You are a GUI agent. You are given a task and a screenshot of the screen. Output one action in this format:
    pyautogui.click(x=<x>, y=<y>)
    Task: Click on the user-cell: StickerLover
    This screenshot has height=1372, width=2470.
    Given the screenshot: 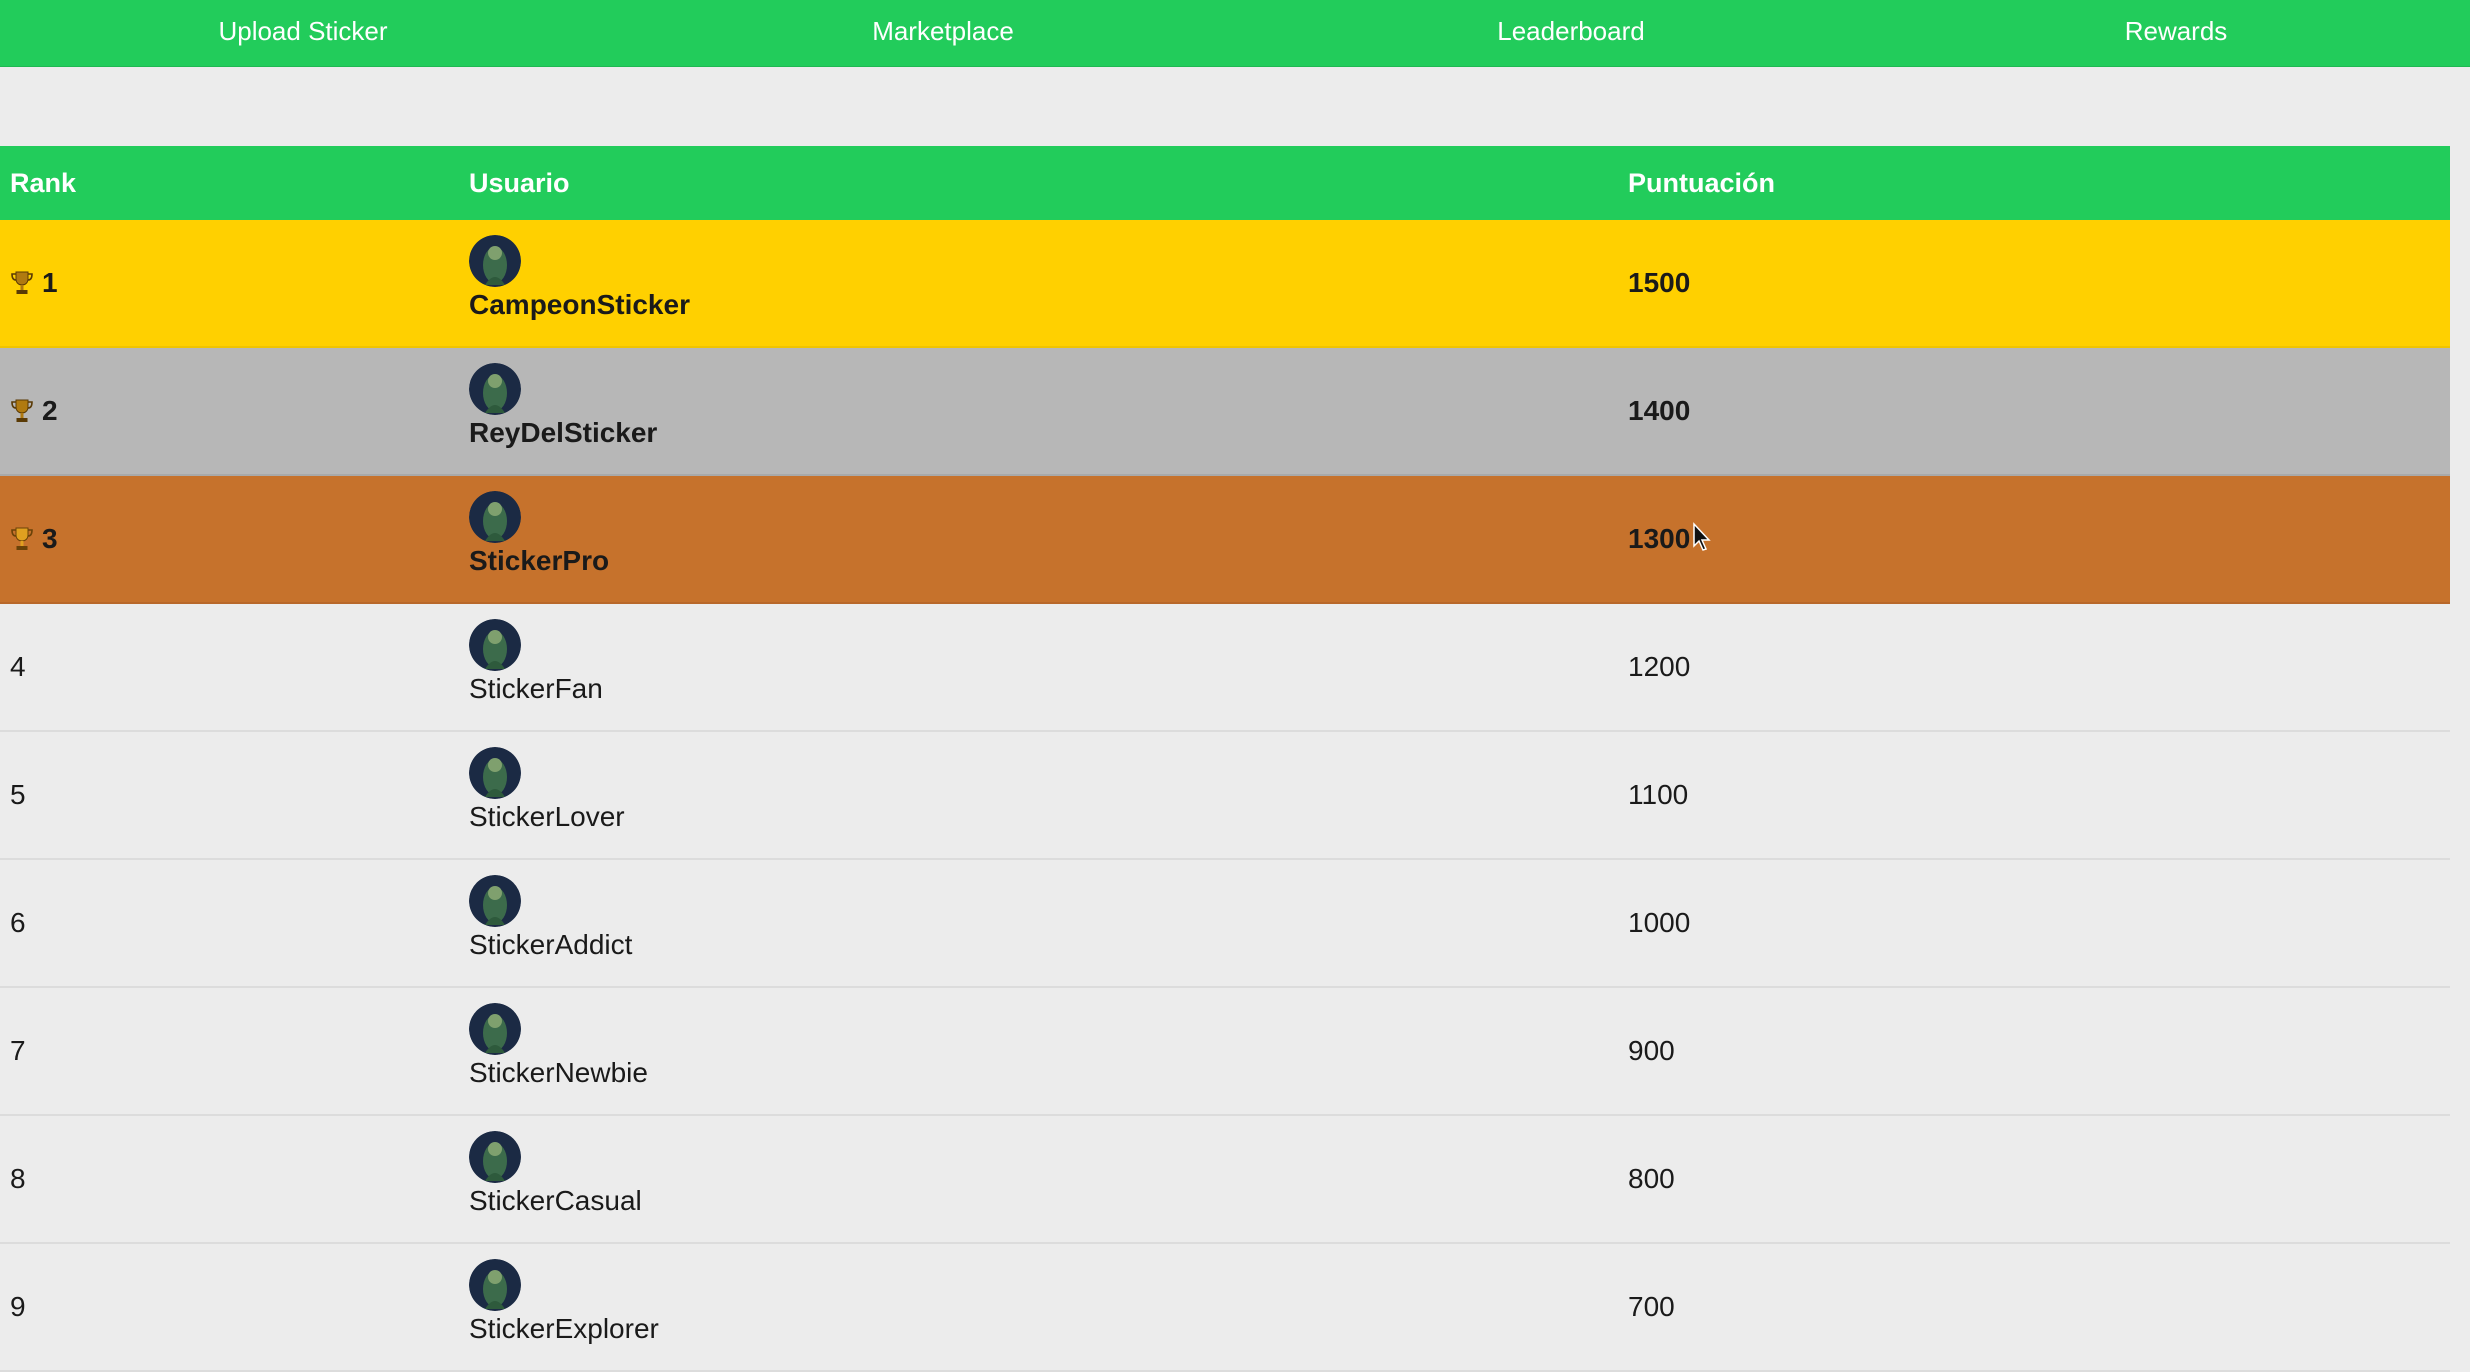 What is the action you would take?
    pyautogui.click(x=547, y=790)
    